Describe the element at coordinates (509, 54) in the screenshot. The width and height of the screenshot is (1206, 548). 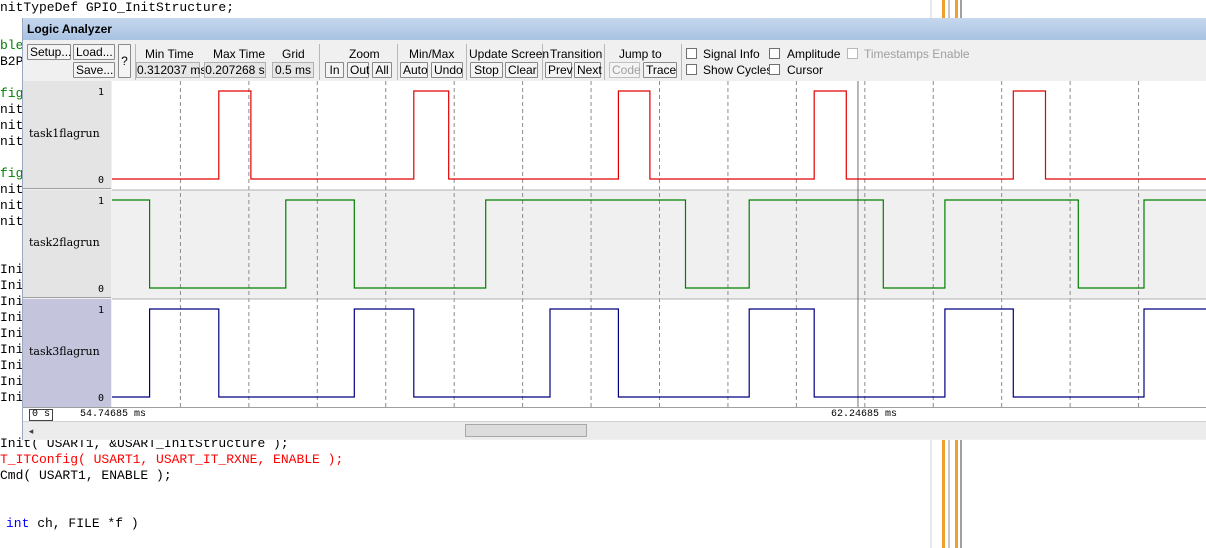
I see `update-screen-label: Update Screen` at that location.